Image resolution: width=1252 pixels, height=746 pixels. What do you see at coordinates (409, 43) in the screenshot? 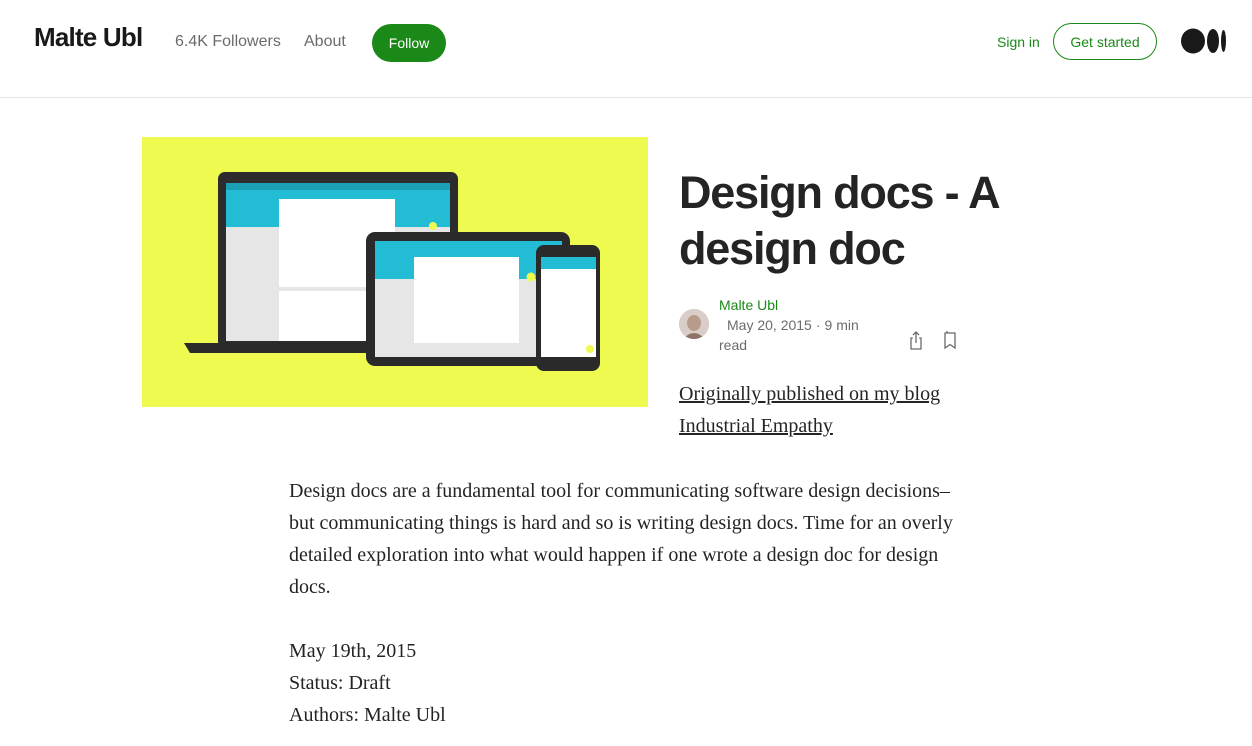
I see `follow-button: Follow` at bounding box center [409, 43].